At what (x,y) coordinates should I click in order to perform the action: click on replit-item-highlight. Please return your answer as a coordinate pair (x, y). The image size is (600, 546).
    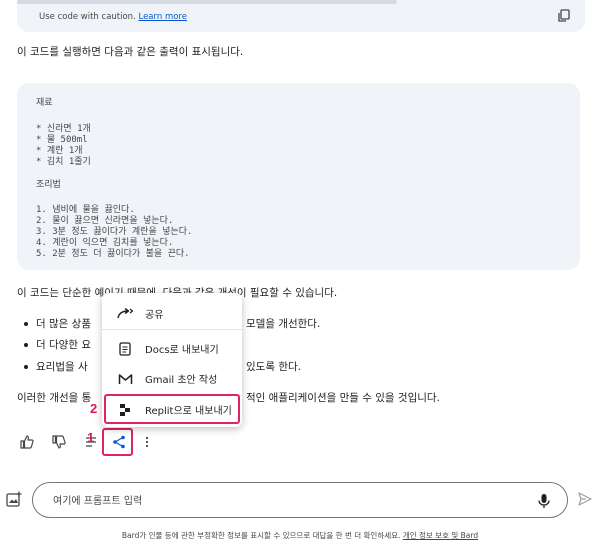
    Looking at the image, I should click on (172, 409).